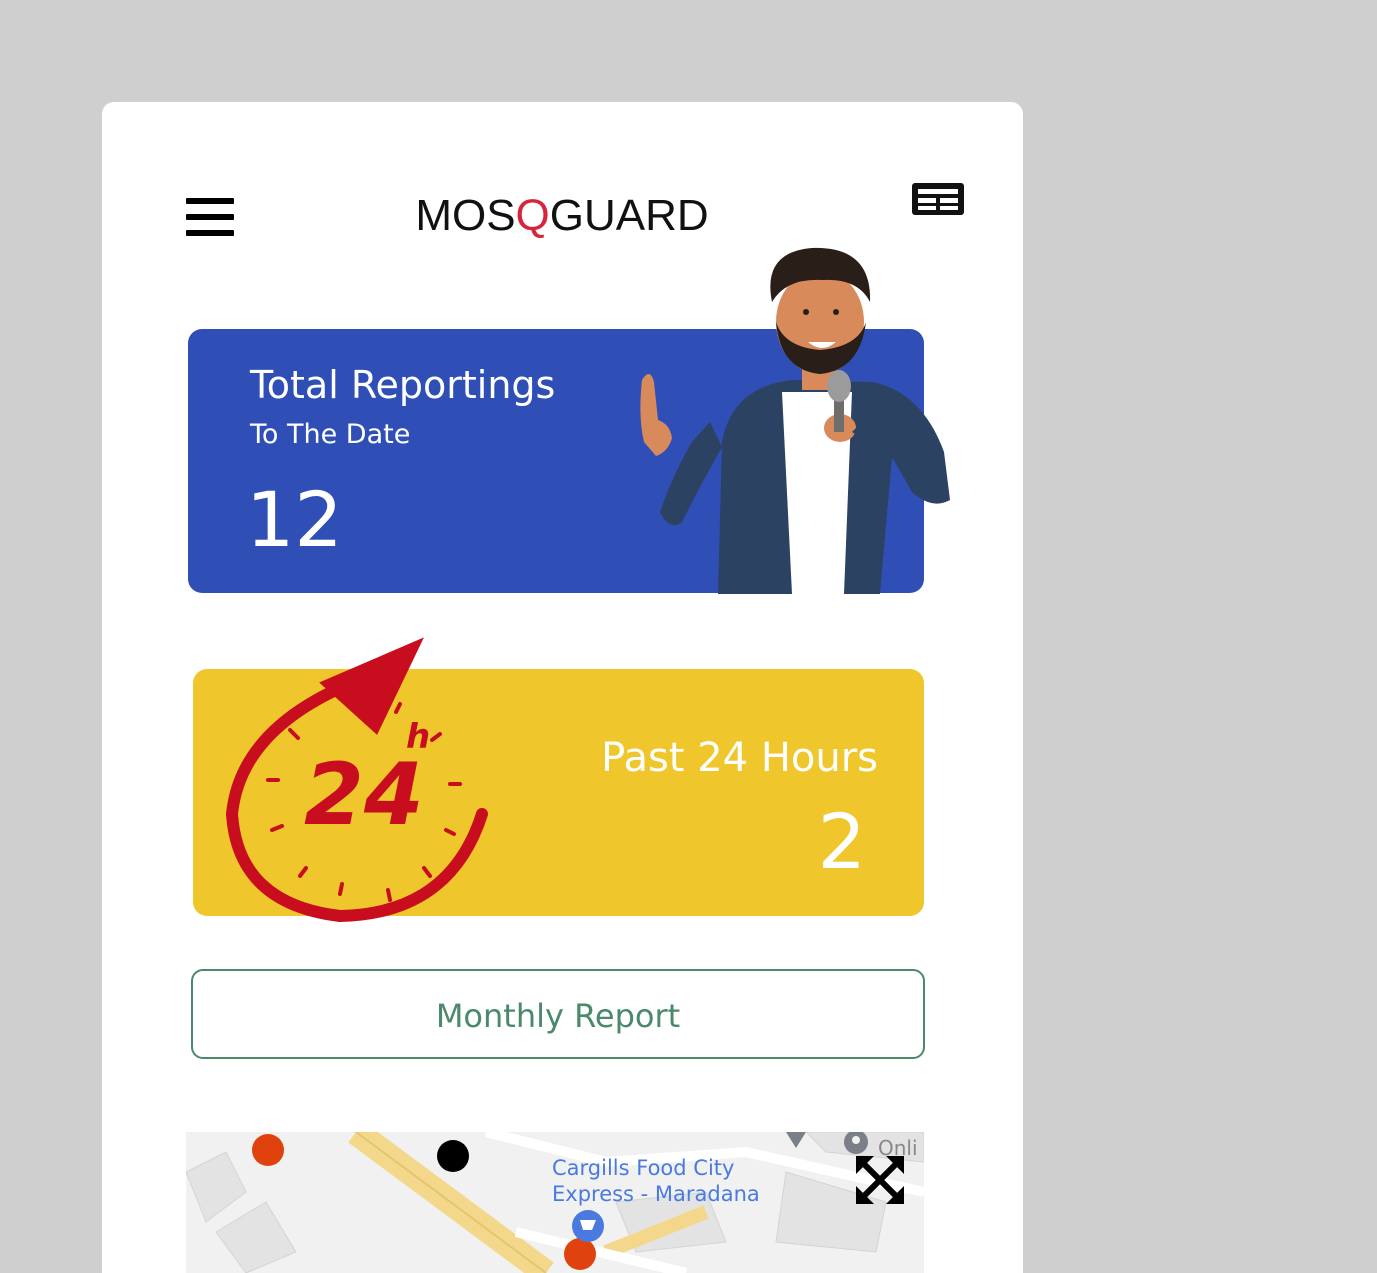 The image size is (1377, 1273). Describe the element at coordinates (453, 1156) in the screenshot. I see `report-marker-dark` at that location.